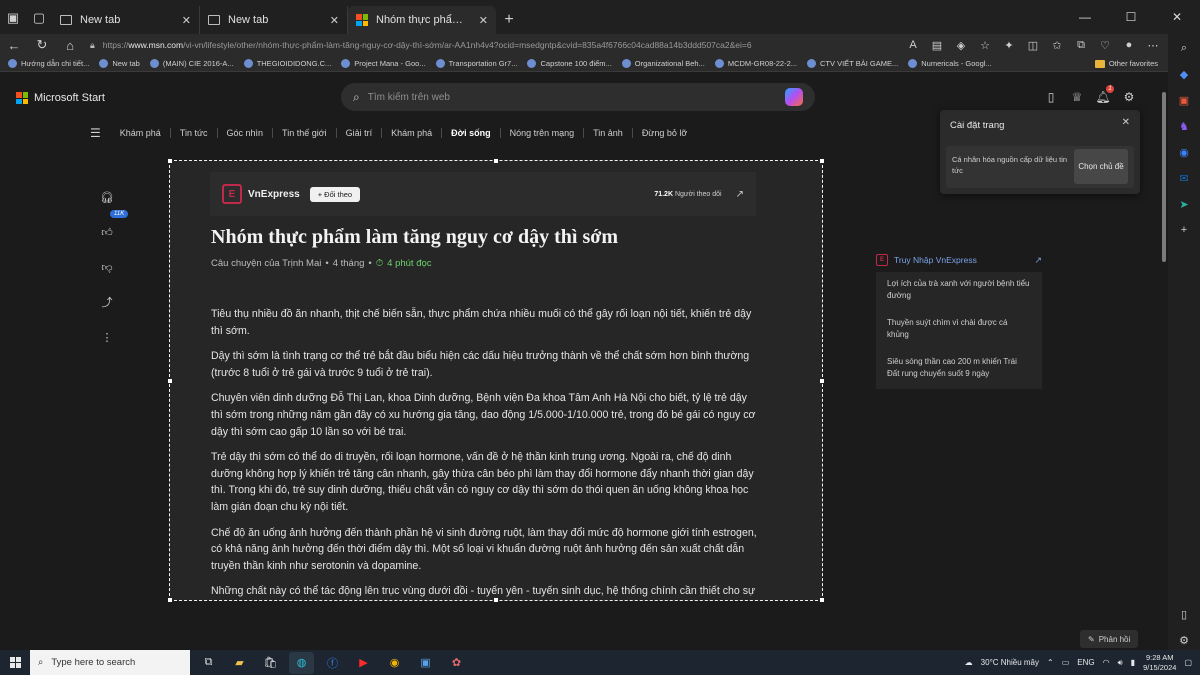 The width and height of the screenshot is (1200, 675). Describe the element at coordinates (1184, 204) in the screenshot. I see `drop-icon: ➤` at that location.